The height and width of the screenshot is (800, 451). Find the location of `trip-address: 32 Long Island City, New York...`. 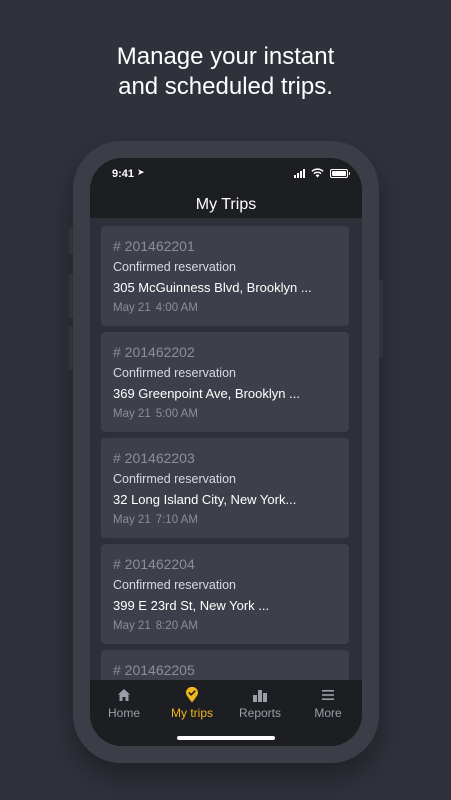

trip-address: 32 Long Island City, New York... is located at coordinates (205, 499).